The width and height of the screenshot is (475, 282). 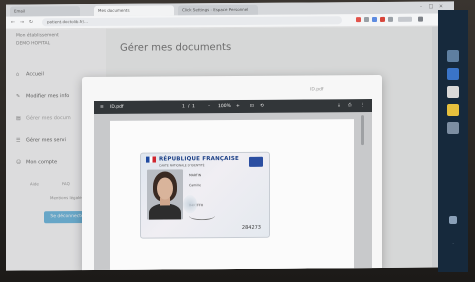 I want to click on zoom-in-icon: +, so click(x=238, y=106).